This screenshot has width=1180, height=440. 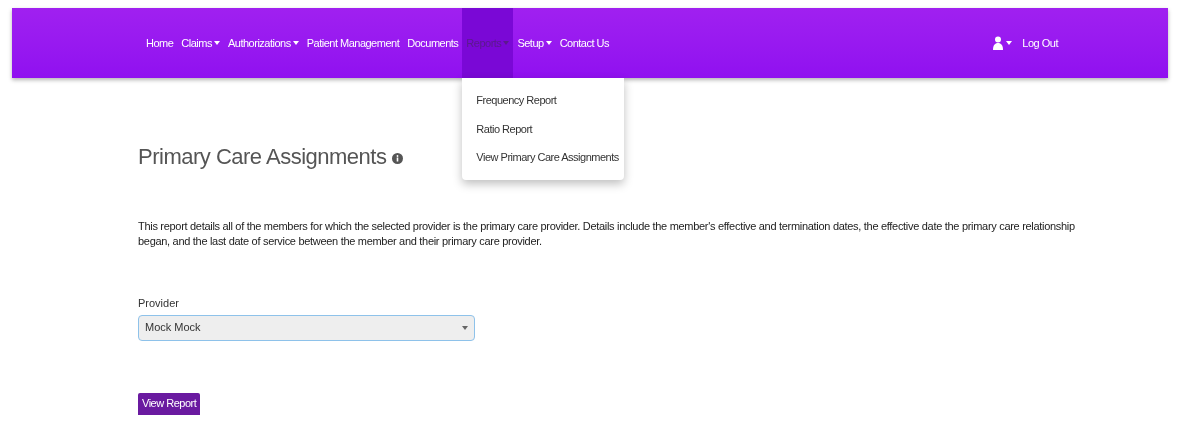 I want to click on nav-link: Home, so click(x=160, y=43).